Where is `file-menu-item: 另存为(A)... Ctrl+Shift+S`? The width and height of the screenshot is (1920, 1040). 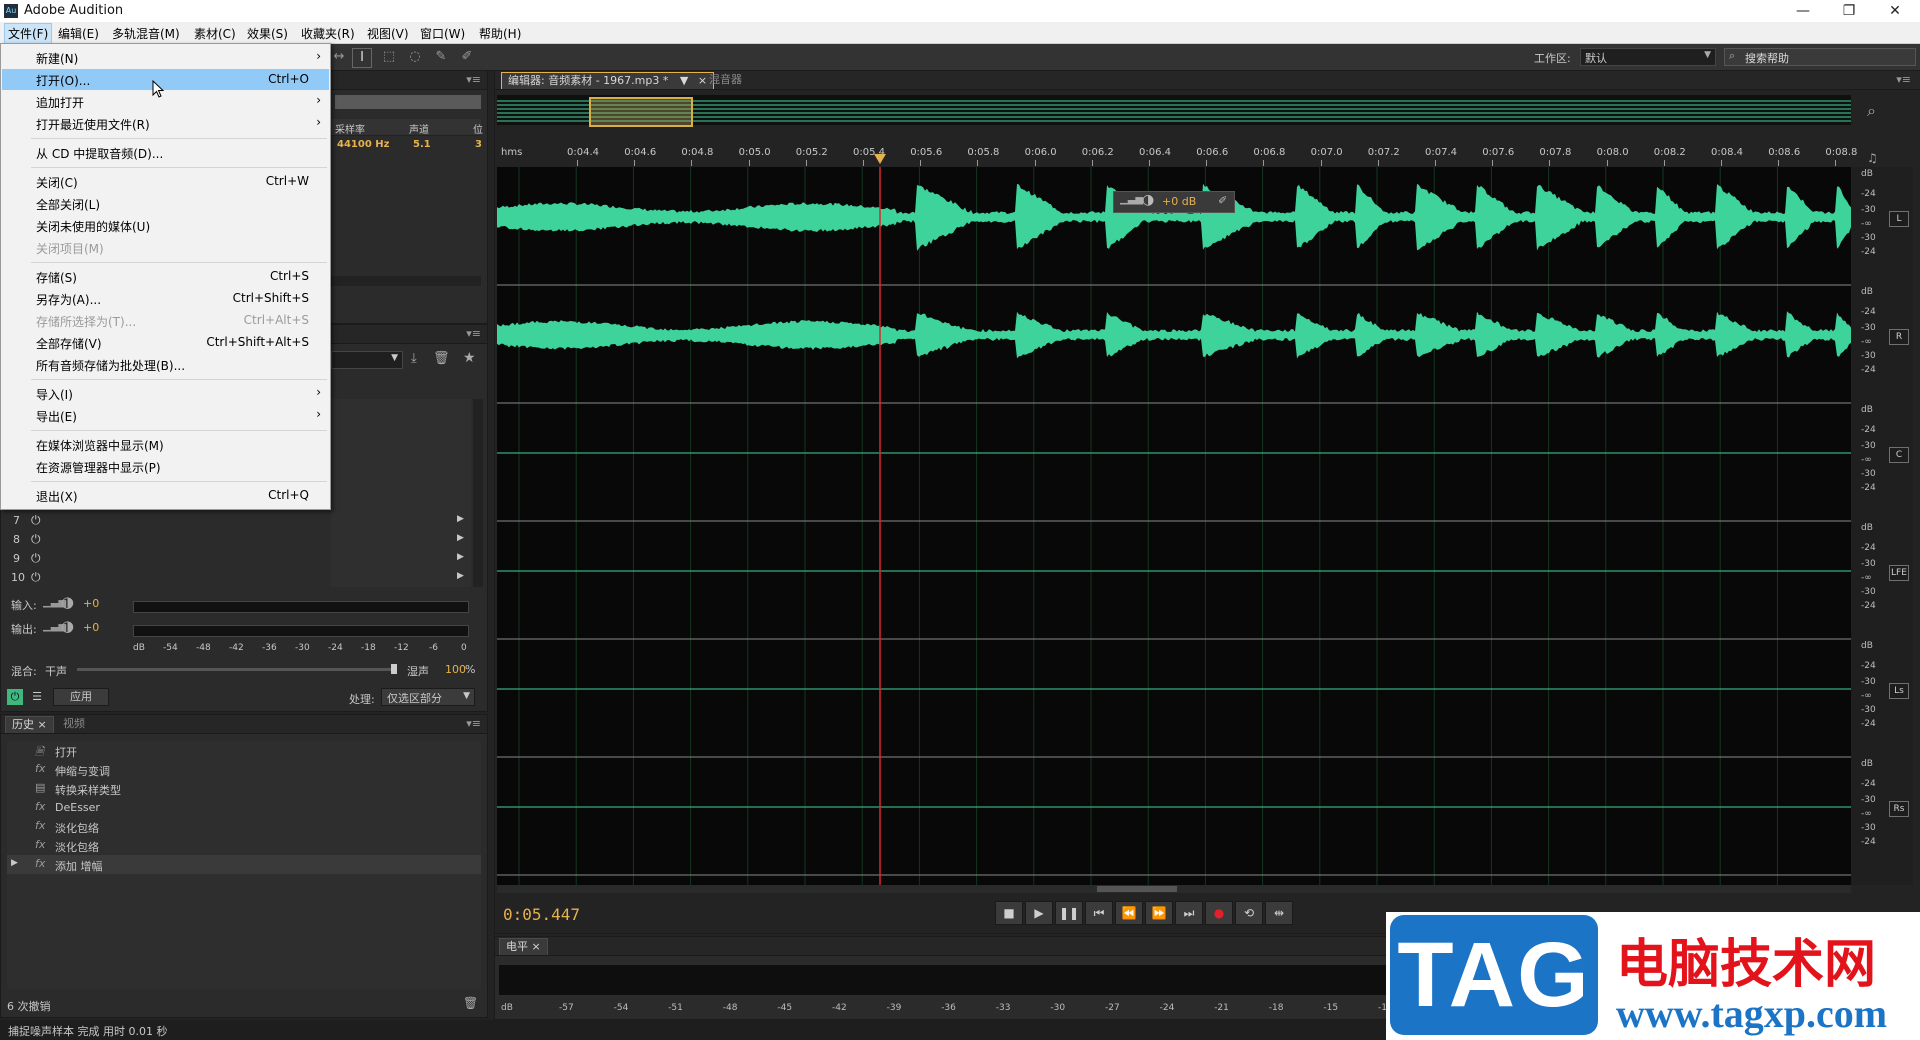
file-menu-item: 另存为(A)... Ctrl+Shift+S is located at coordinates (165, 298).